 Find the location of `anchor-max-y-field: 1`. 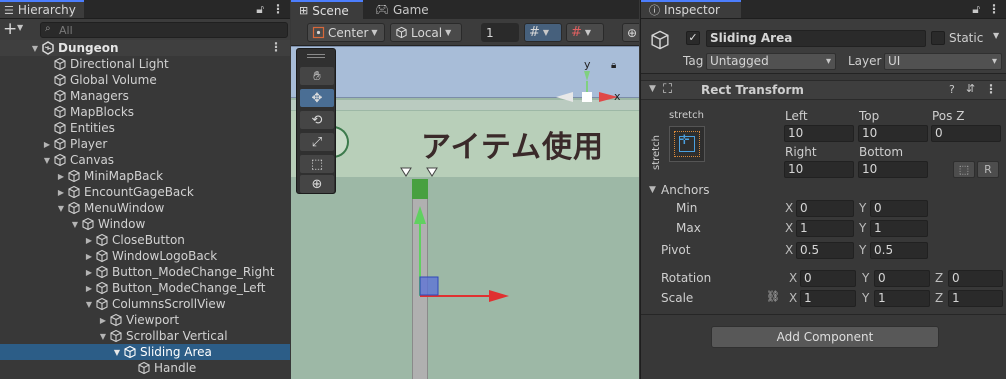

anchor-max-y-field: 1 is located at coordinates (899, 228).